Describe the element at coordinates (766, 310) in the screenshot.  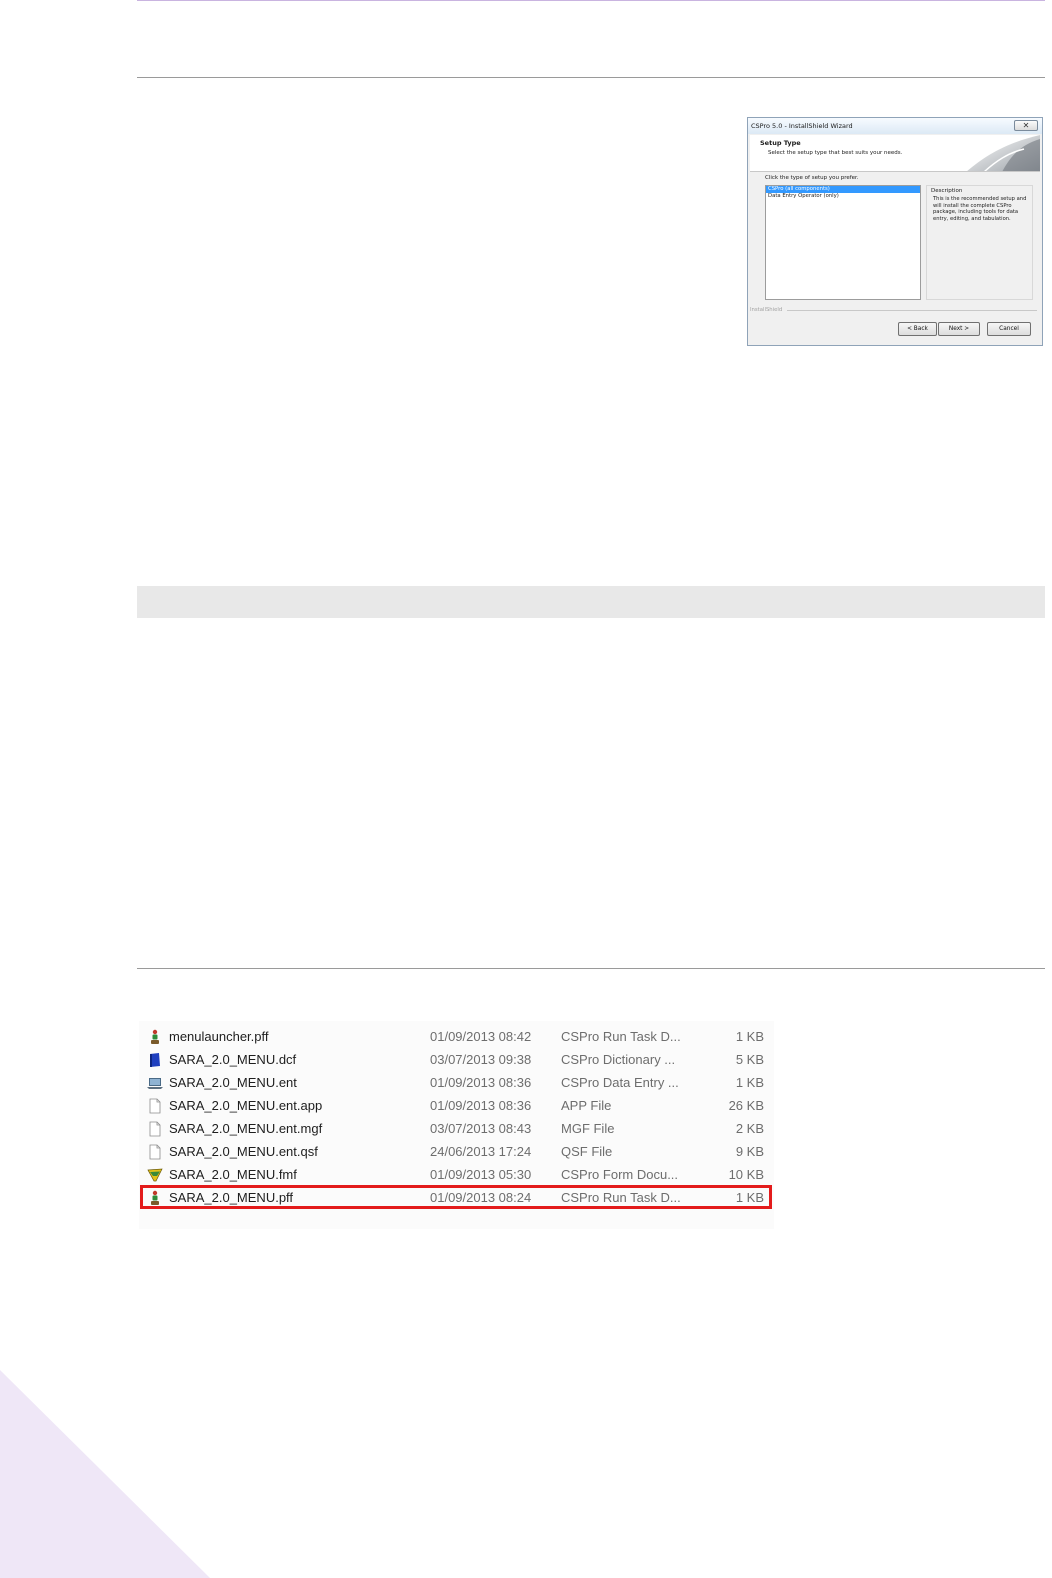
I see `installshield-footer-label: InstallShield` at that location.